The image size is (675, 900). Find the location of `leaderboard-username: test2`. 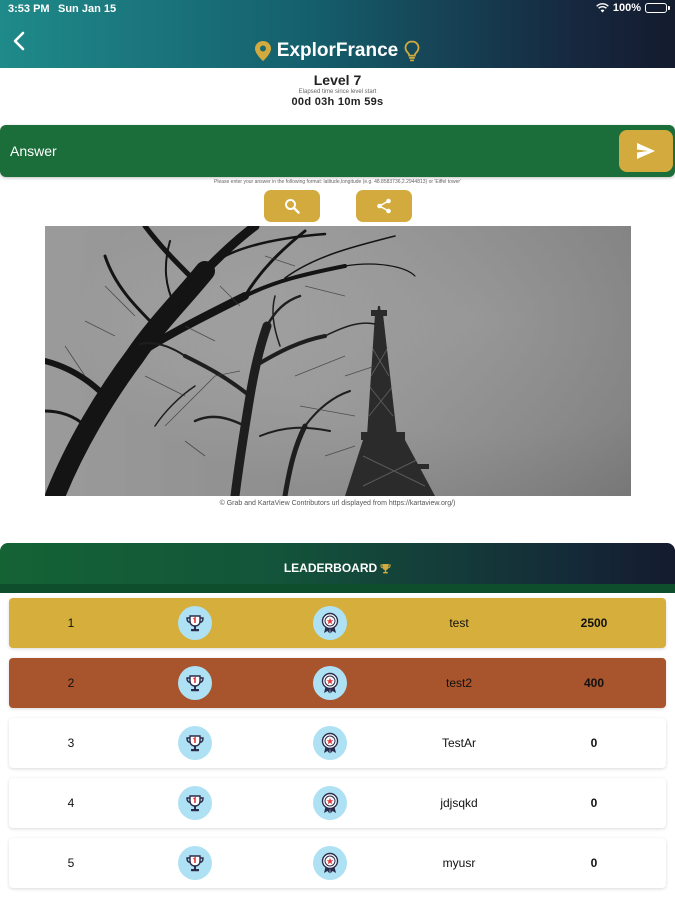

leaderboard-username: test2 is located at coordinates (458, 683).